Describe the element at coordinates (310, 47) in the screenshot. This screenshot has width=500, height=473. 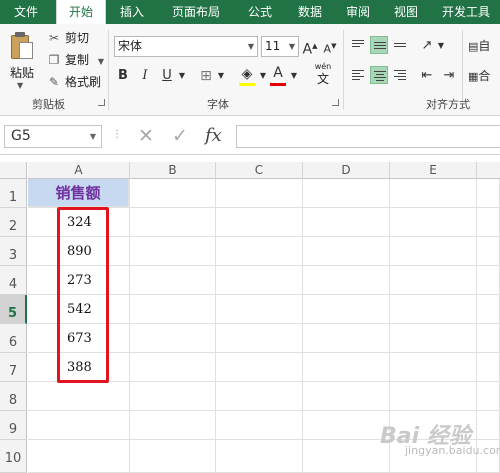
I see `grow-font-button: A▲` at that location.